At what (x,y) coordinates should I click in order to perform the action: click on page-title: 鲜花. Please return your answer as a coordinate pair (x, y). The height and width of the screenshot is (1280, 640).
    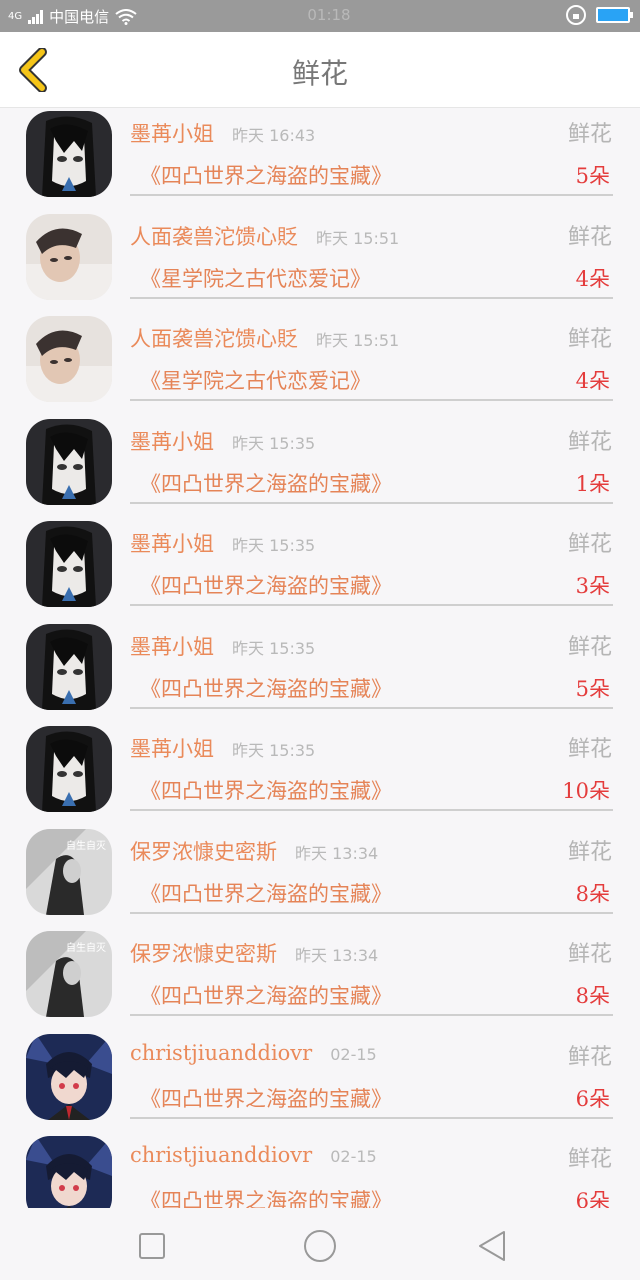
    Looking at the image, I should click on (319, 73).